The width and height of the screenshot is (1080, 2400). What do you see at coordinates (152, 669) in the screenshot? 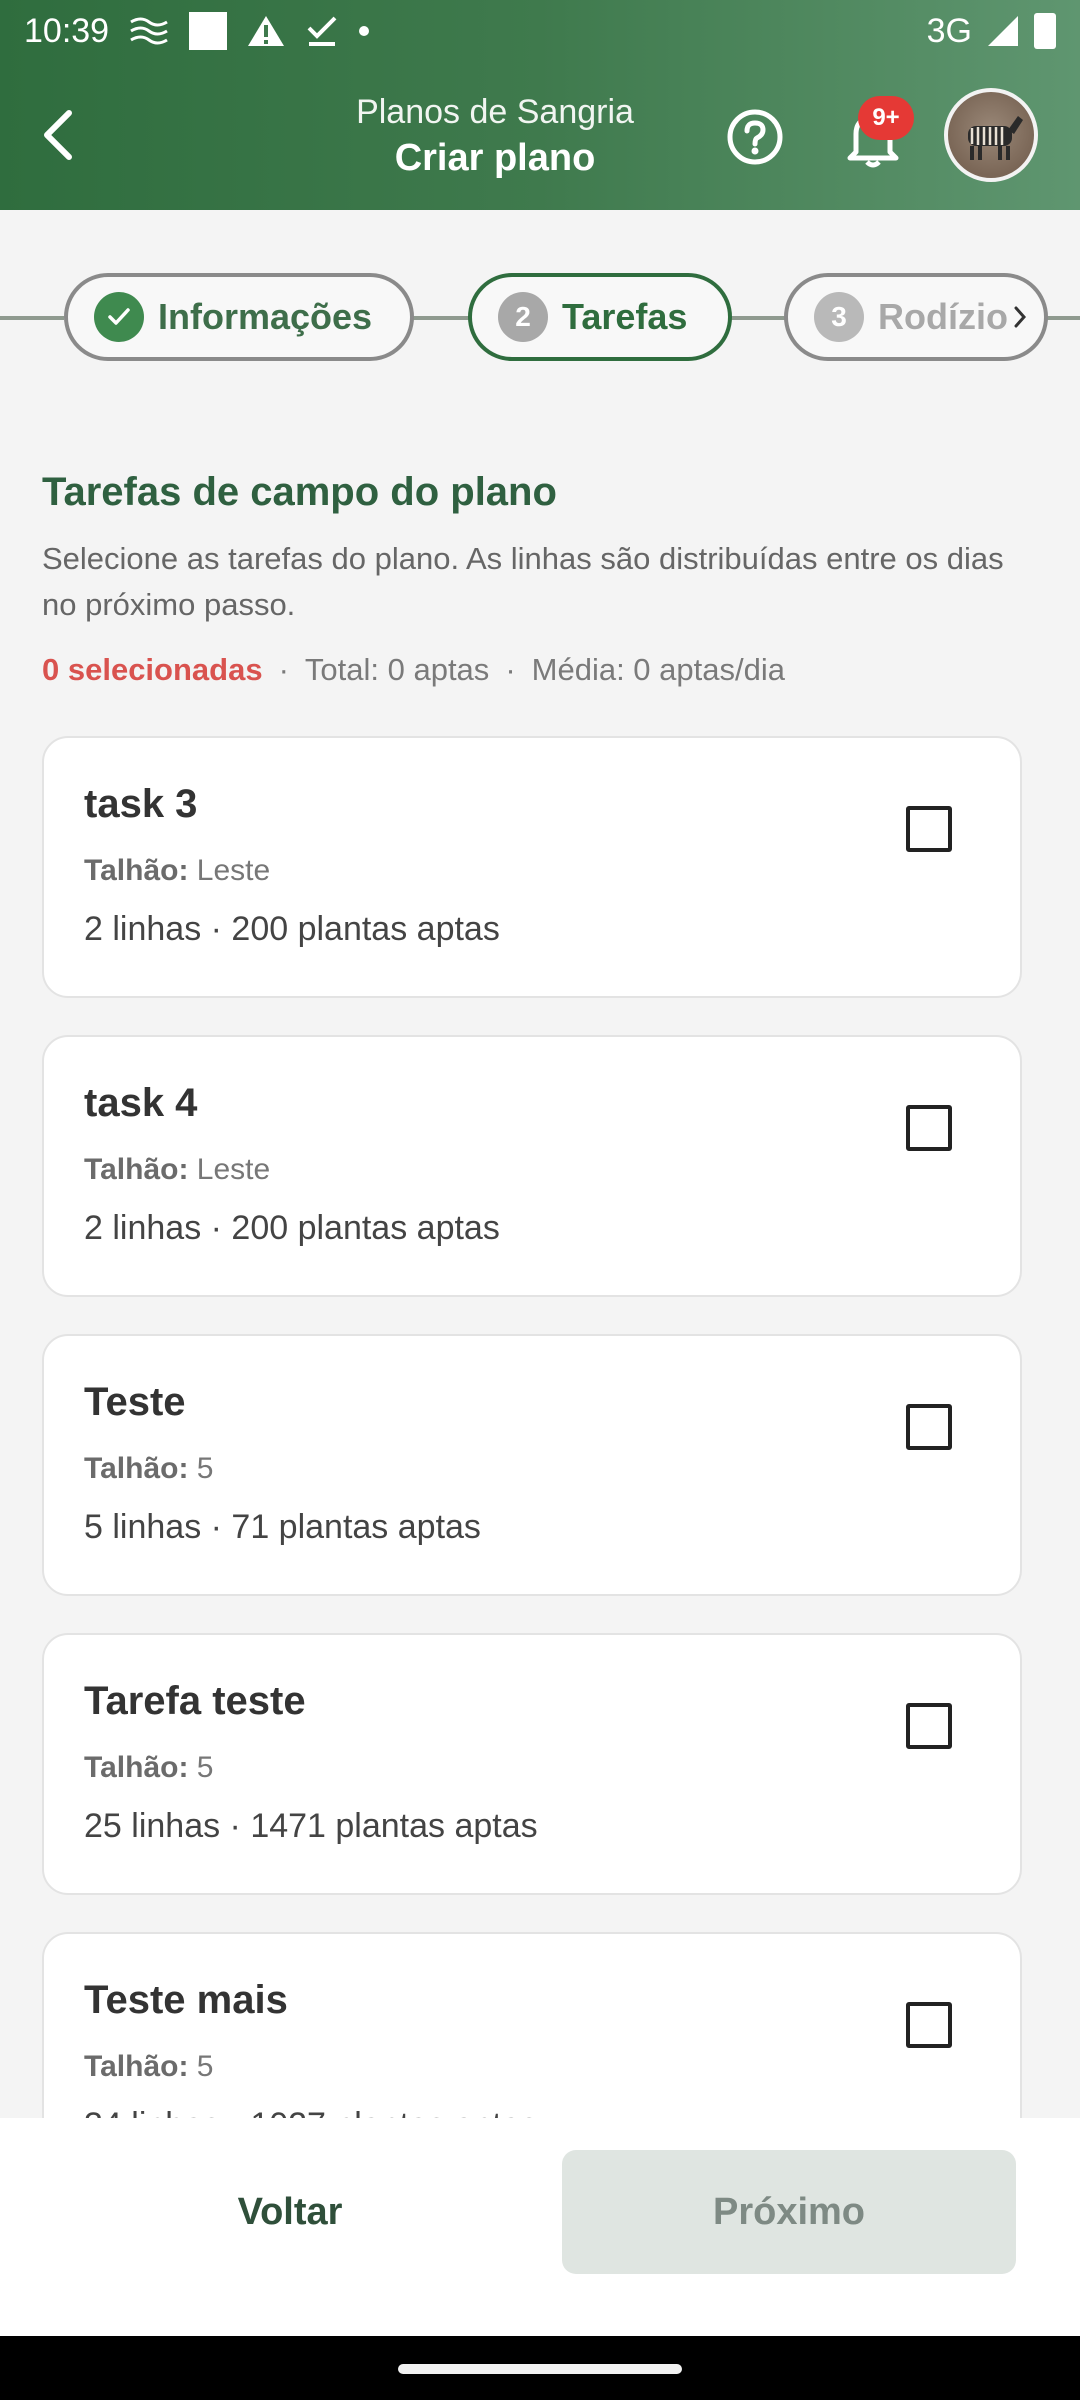
I see `selected-count: 0 selecionadas` at bounding box center [152, 669].